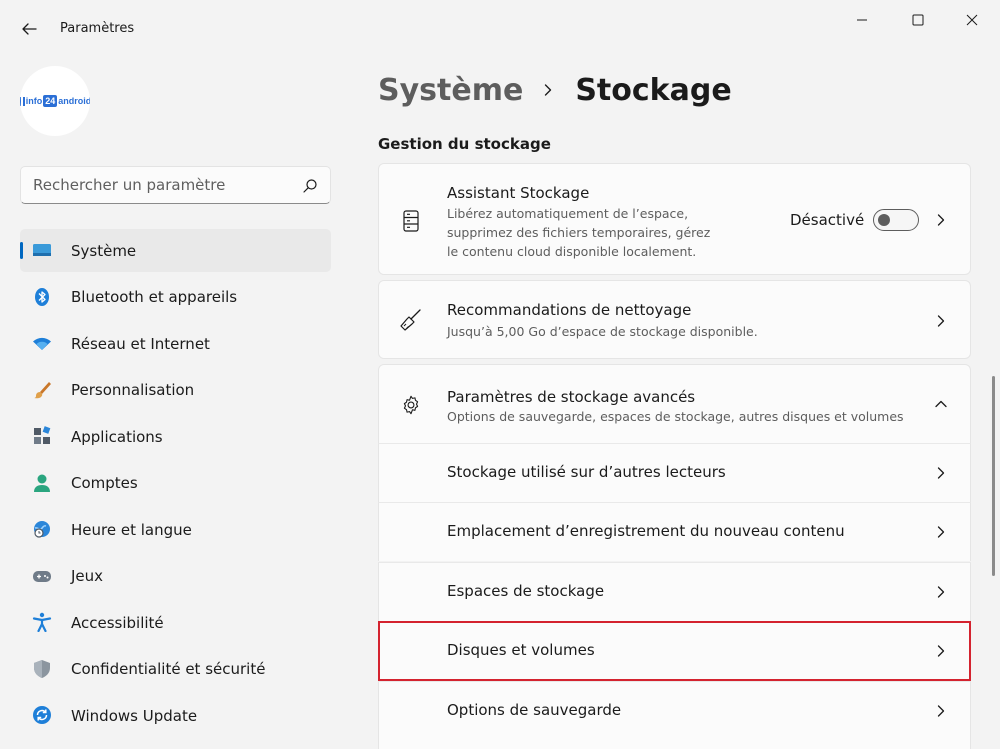 Image resolution: width=1000 pixels, height=749 pixels. What do you see at coordinates (50, 101) in the screenshot?
I see `logo-text-number: 24` at bounding box center [50, 101].